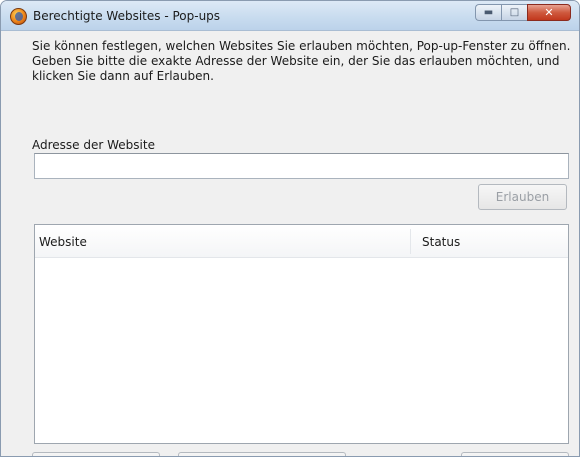  I want to click on firefox-icon, so click(18, 16).